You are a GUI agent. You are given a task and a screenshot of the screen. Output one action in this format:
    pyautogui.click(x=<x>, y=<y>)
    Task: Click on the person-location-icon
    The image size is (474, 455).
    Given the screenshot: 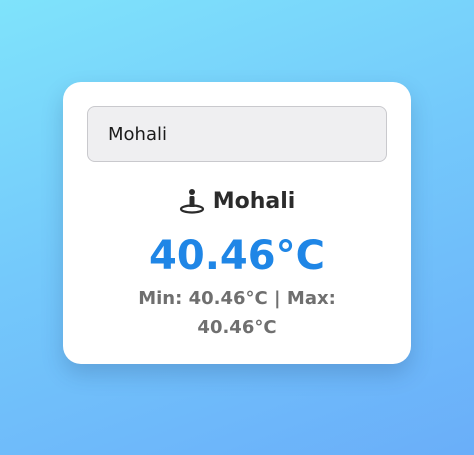 What is the action you would take?
    pyautogui.click(x=192, y=201)
    